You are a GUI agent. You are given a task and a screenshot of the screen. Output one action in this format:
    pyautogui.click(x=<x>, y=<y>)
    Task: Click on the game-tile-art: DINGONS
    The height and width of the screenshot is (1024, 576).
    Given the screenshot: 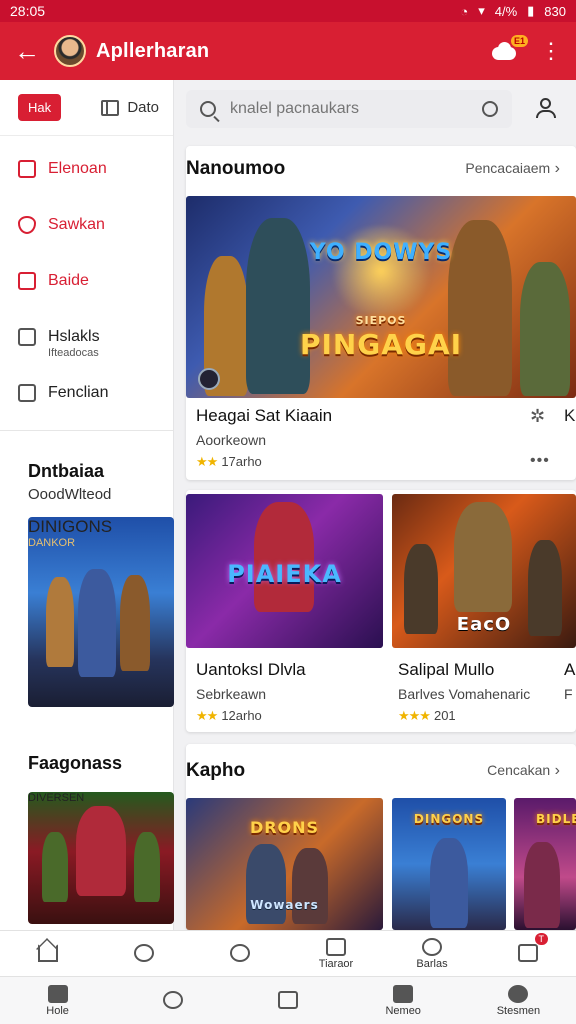 What is the action you would take?
    pyautogui.click(x=449, y=864)
    